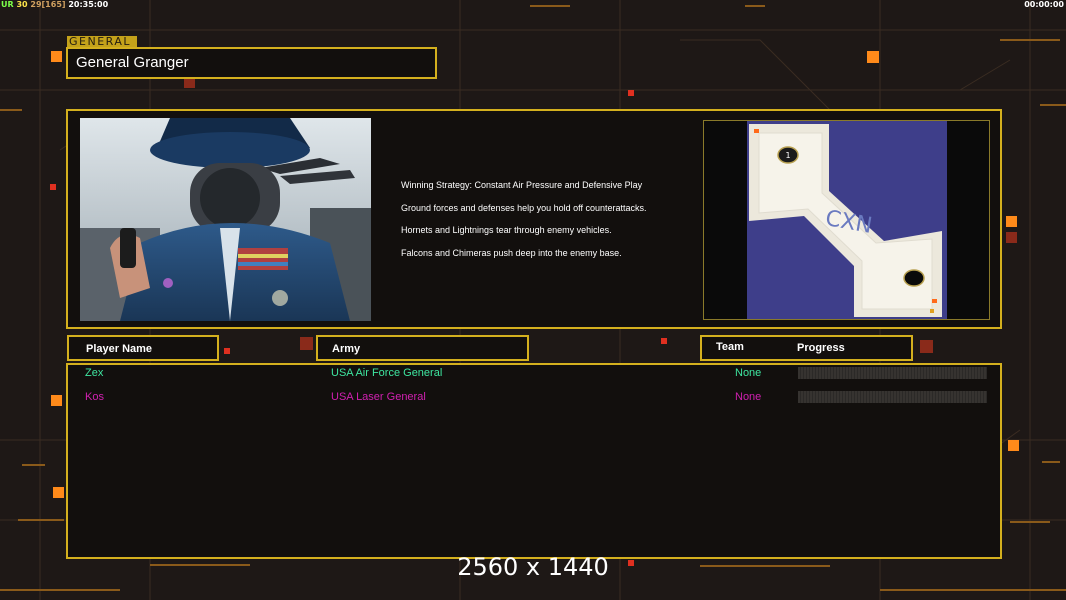 The width and height of the screenshot is (1066, 600). I want to click on player-name-header: Player Name, so click(143, 348).